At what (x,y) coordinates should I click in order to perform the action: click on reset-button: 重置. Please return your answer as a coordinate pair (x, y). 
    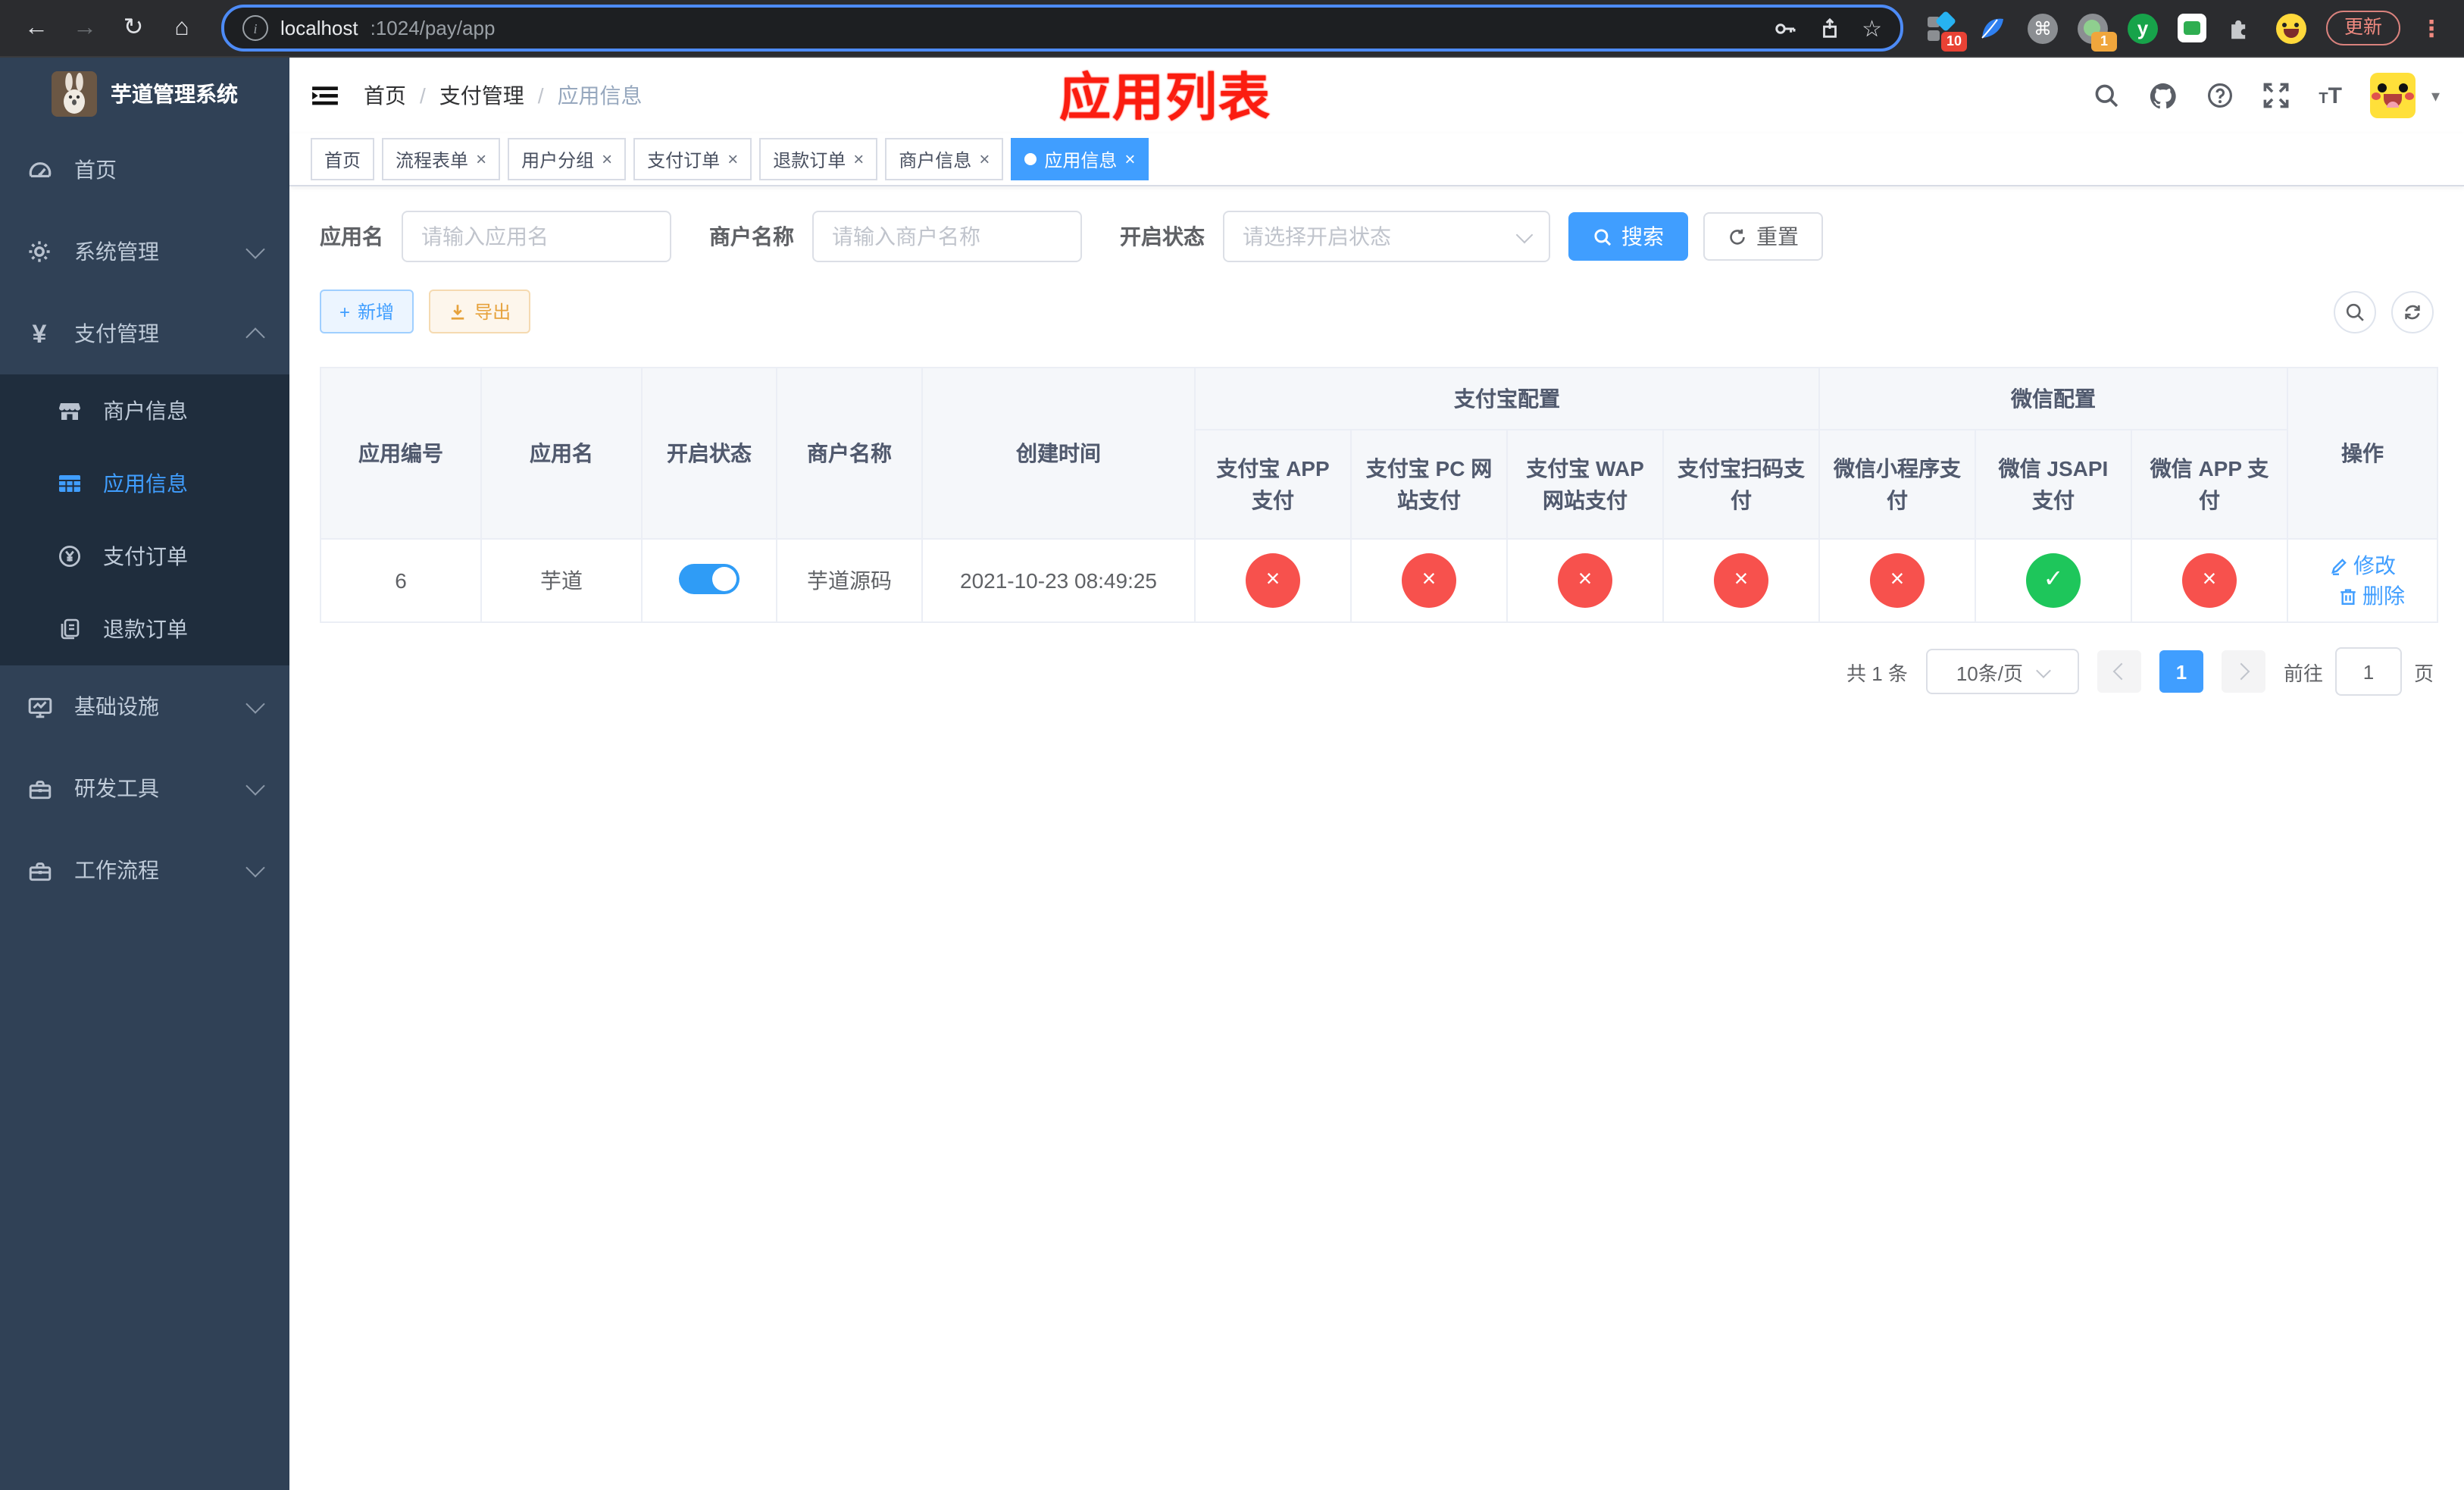
    Looking at the image, I should click on (1763, 236).